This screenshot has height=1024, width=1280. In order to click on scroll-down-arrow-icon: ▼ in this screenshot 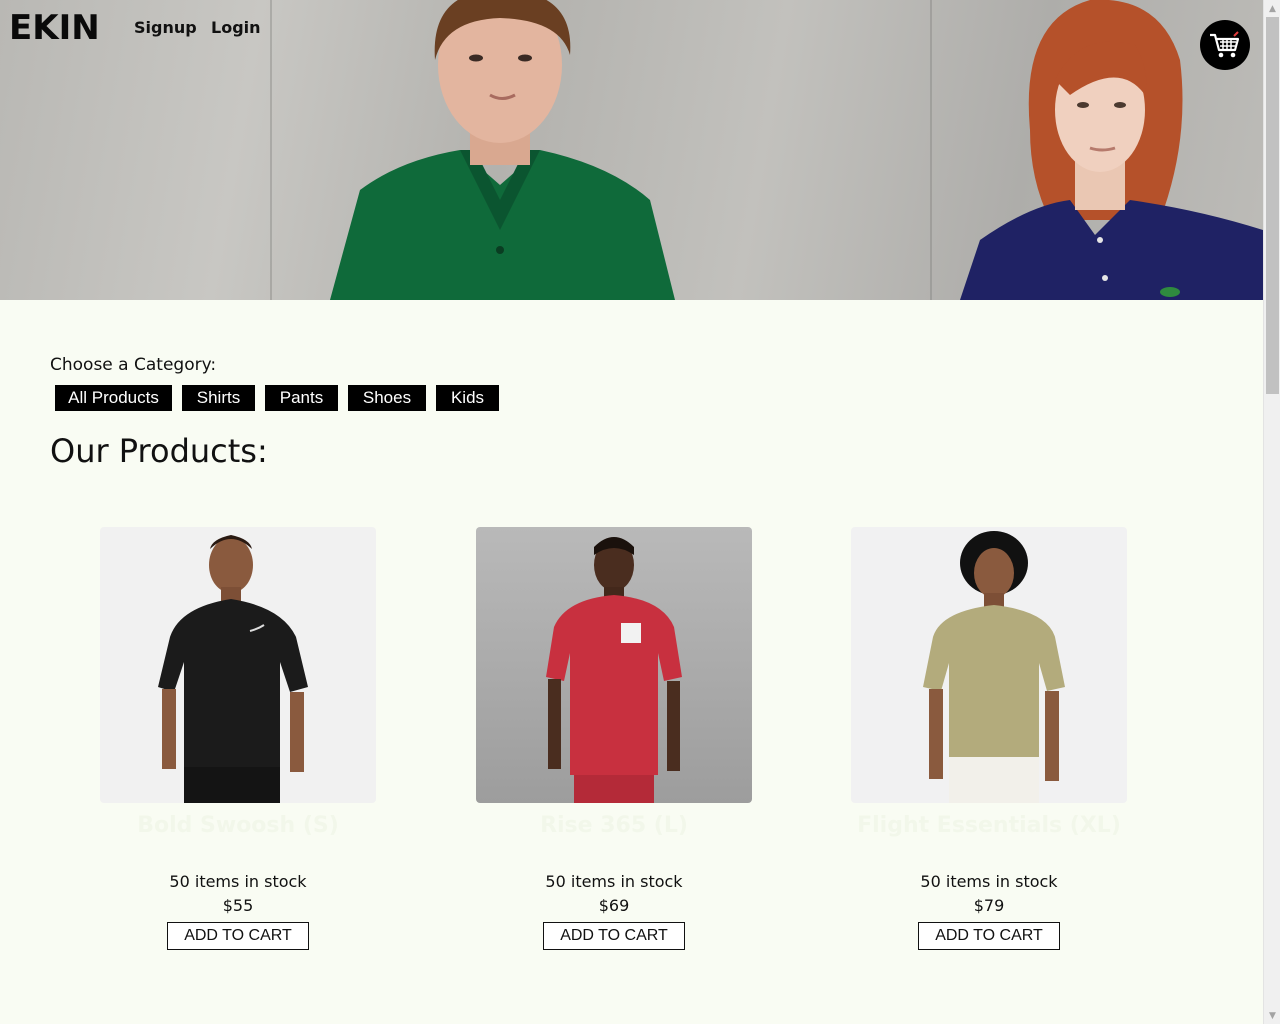, I will do `click(1272, 1015)`.